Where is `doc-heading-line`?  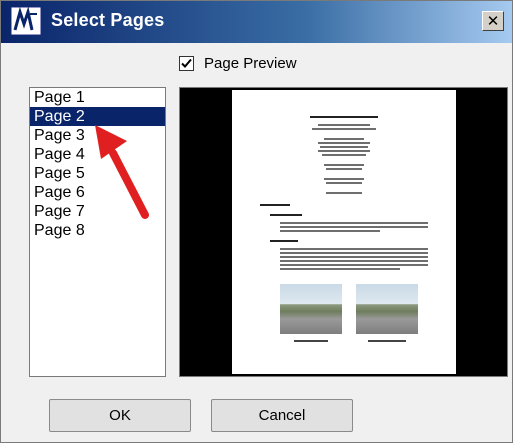 doc-heading-line is located at coordinates (344, 117).